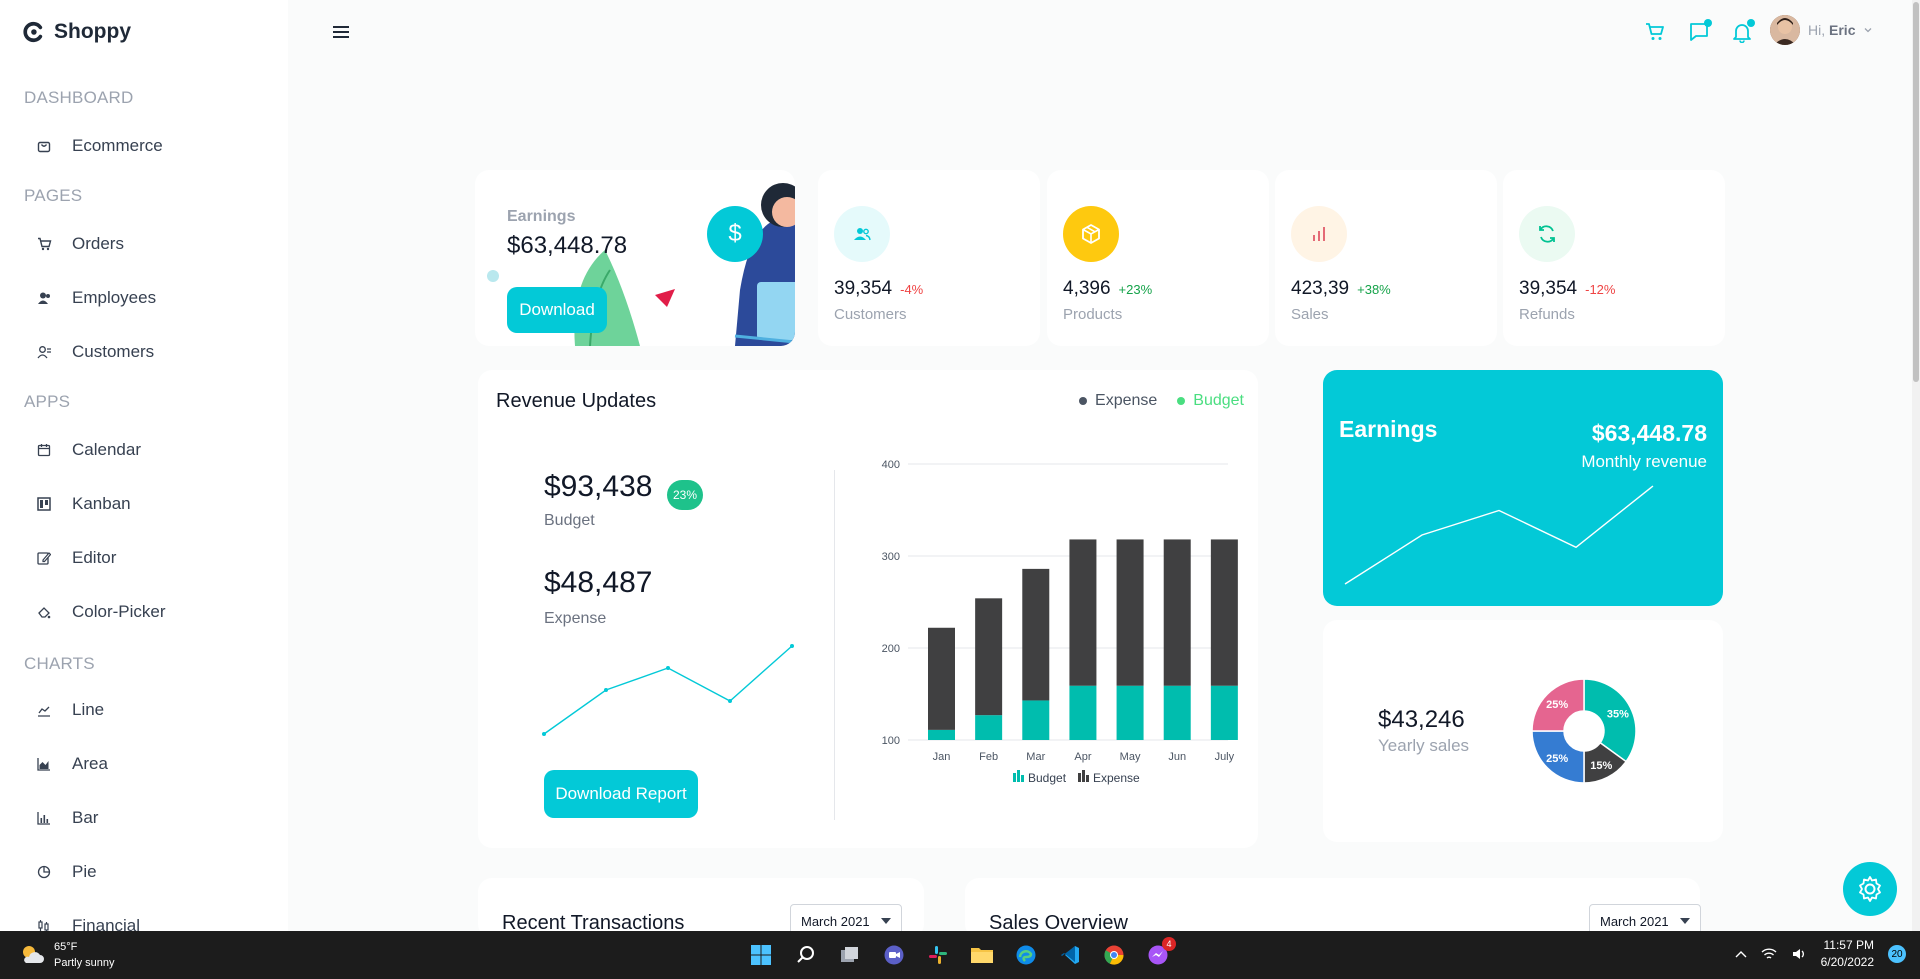  Describe the element at coordinates (1177, 757) in the screenshot. I see `x-tick-label: Jun` at that location.